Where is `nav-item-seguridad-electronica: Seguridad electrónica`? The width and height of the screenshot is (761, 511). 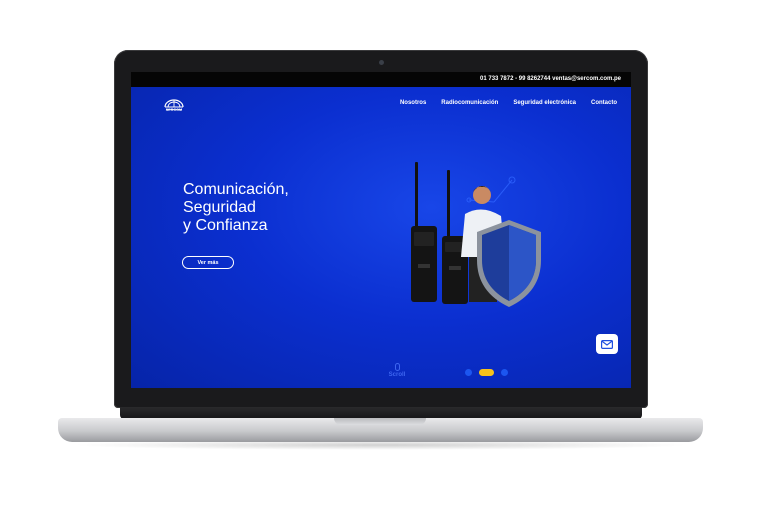 nav-item-seguridad-electronica: Seguridad electrónica is located at coordinates (544, 103).